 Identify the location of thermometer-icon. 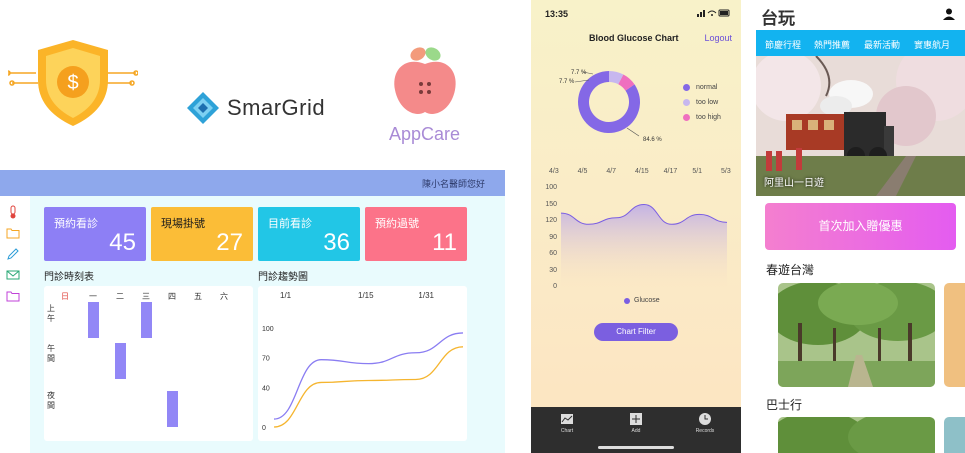
(13, 212).